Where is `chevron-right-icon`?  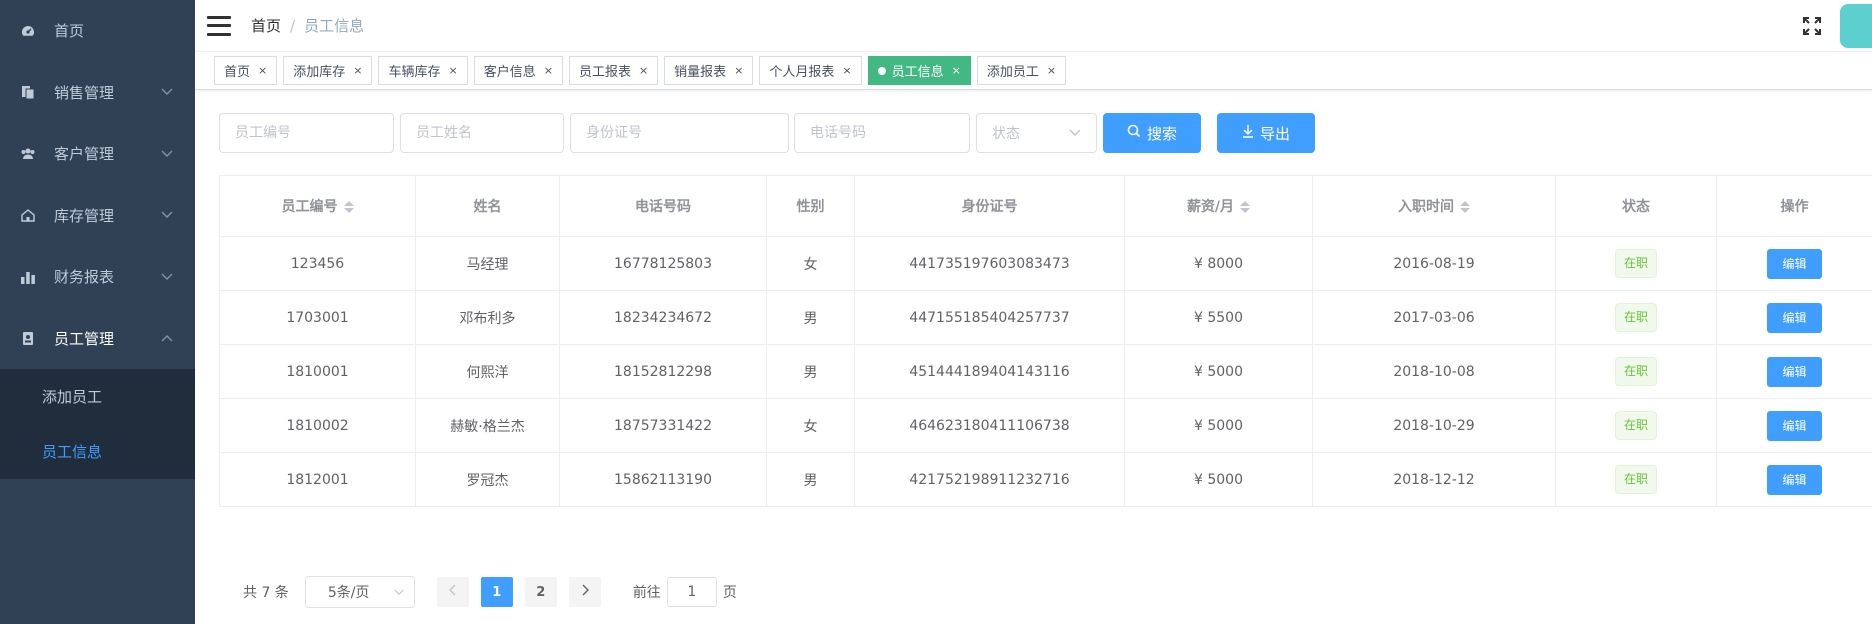 chevron-right-icon is located at coordinates (585, 592).